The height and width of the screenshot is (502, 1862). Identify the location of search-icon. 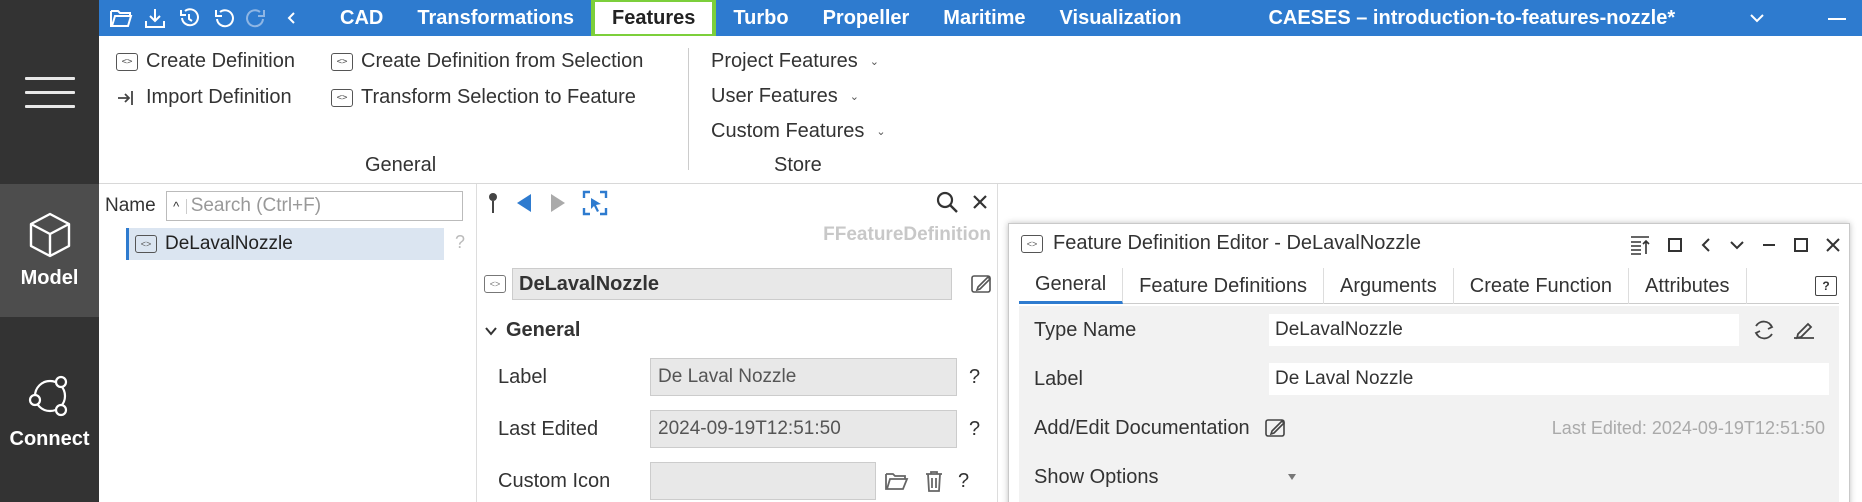
(947, 202).